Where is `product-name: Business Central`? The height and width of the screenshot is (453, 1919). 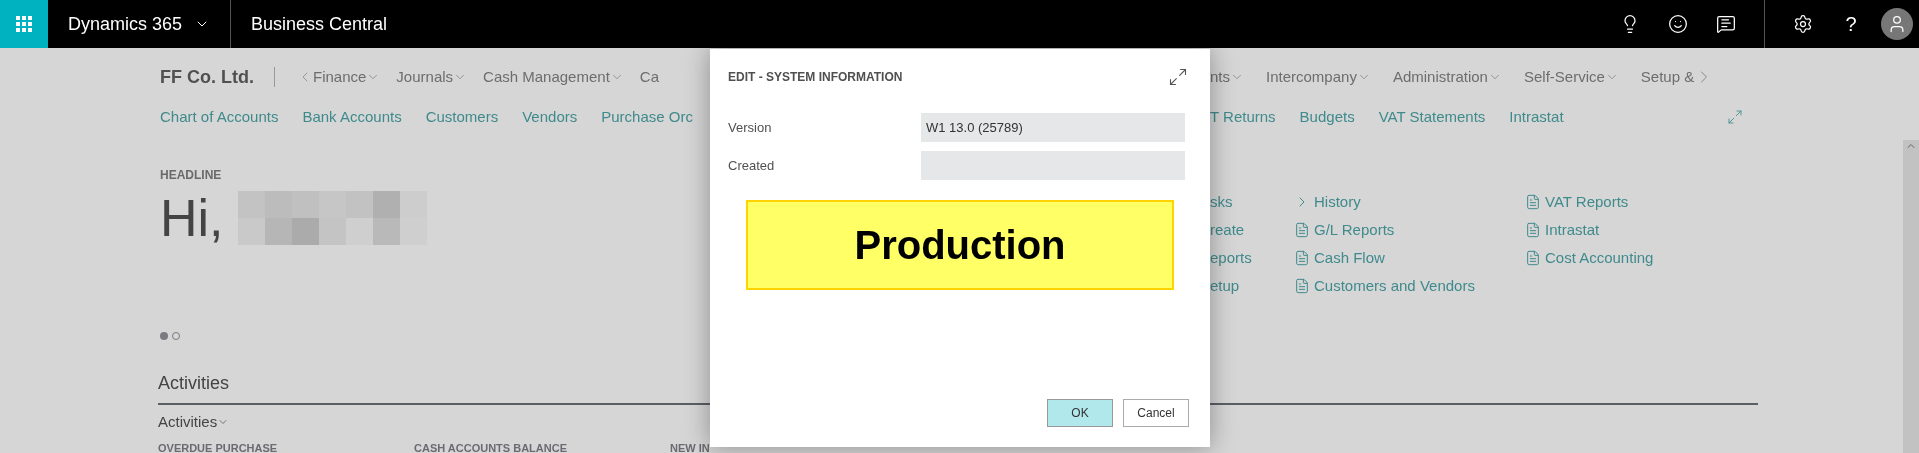
product-name: Business Central is located at coordinates (319, 24).